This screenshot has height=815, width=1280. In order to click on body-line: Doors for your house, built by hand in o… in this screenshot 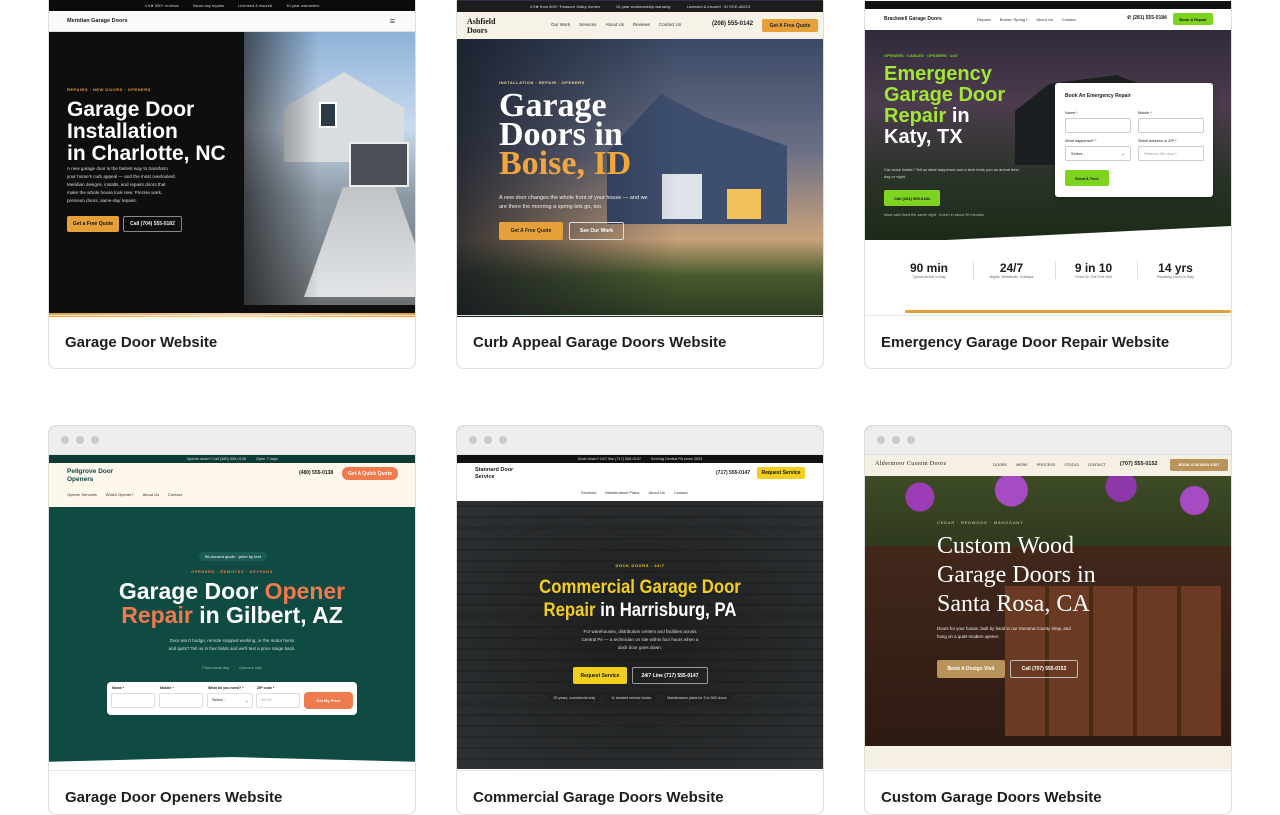, I will do `click(1004, 628)`.